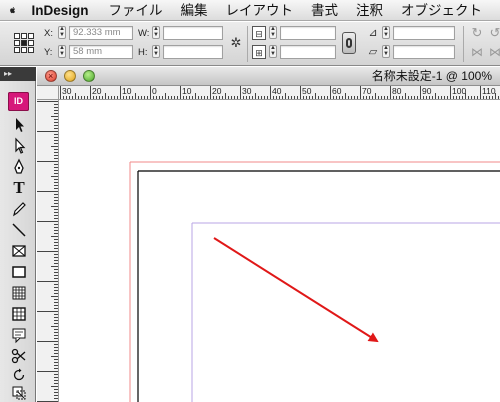 The image size is (500, 402). I want to click on flip-horizontal-icon: ⋈, so click(477, 52).